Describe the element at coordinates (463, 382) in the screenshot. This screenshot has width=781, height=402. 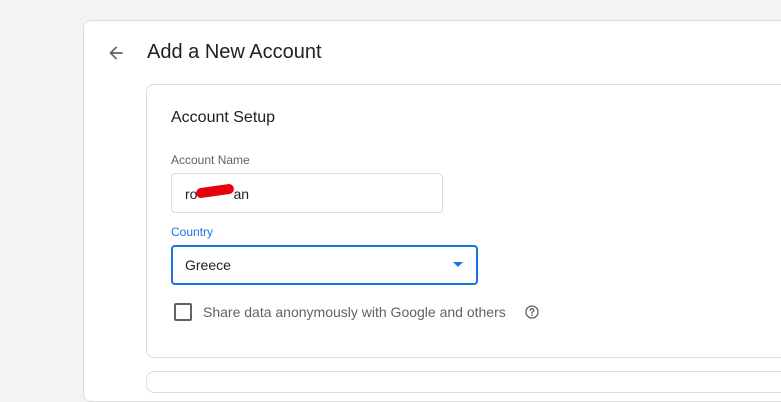
I see `next-section-card` at that location.